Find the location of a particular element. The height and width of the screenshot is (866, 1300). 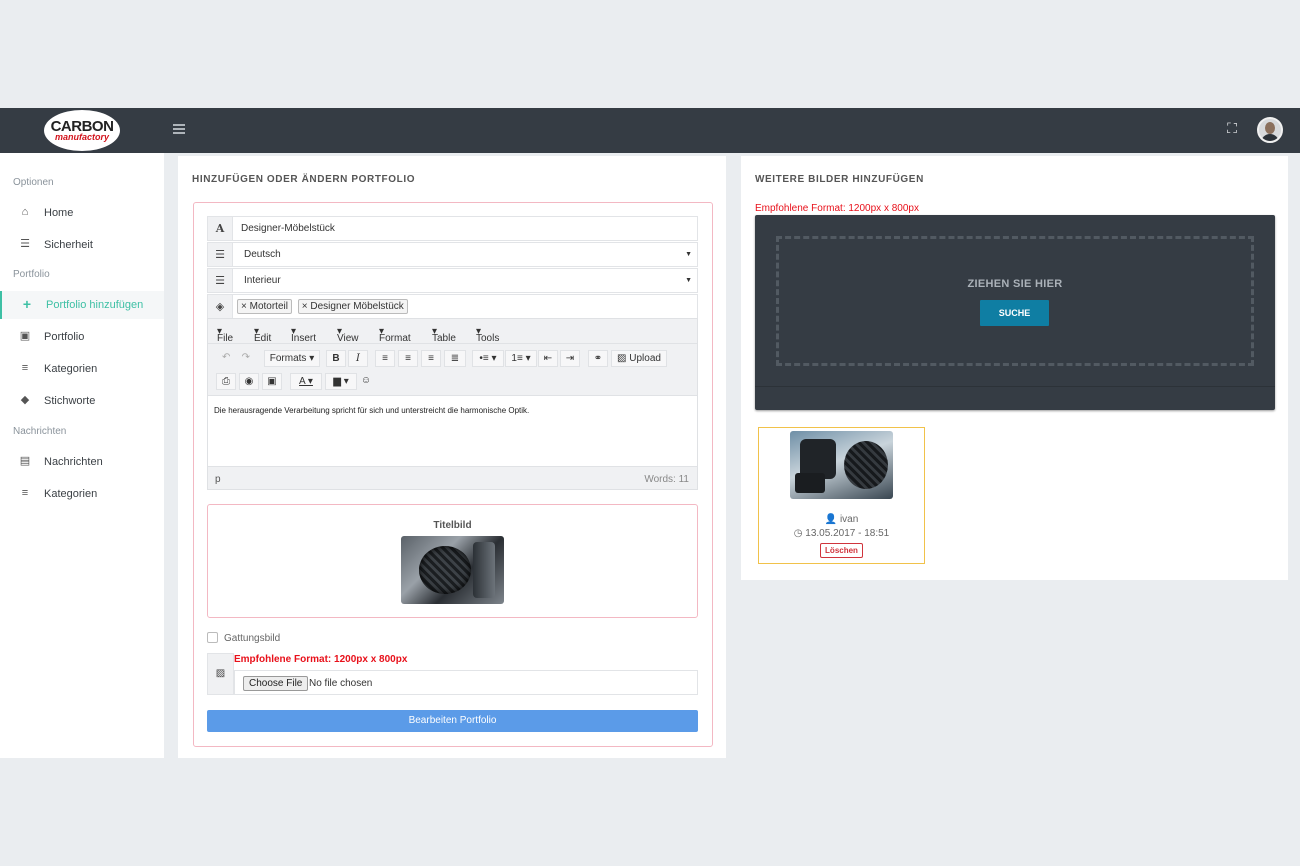

cover-image-label: Titelbild is located at coordinates (452, 525).